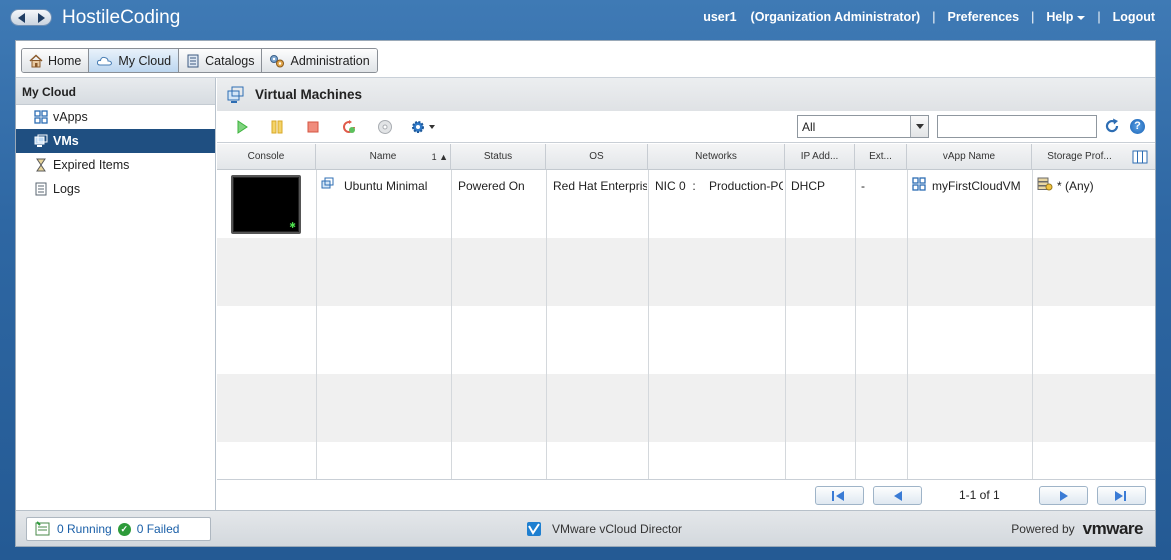  Describe the element at coordinates (230, 60) in the screenshot. I see `tab-label: Catalogs` at that location.